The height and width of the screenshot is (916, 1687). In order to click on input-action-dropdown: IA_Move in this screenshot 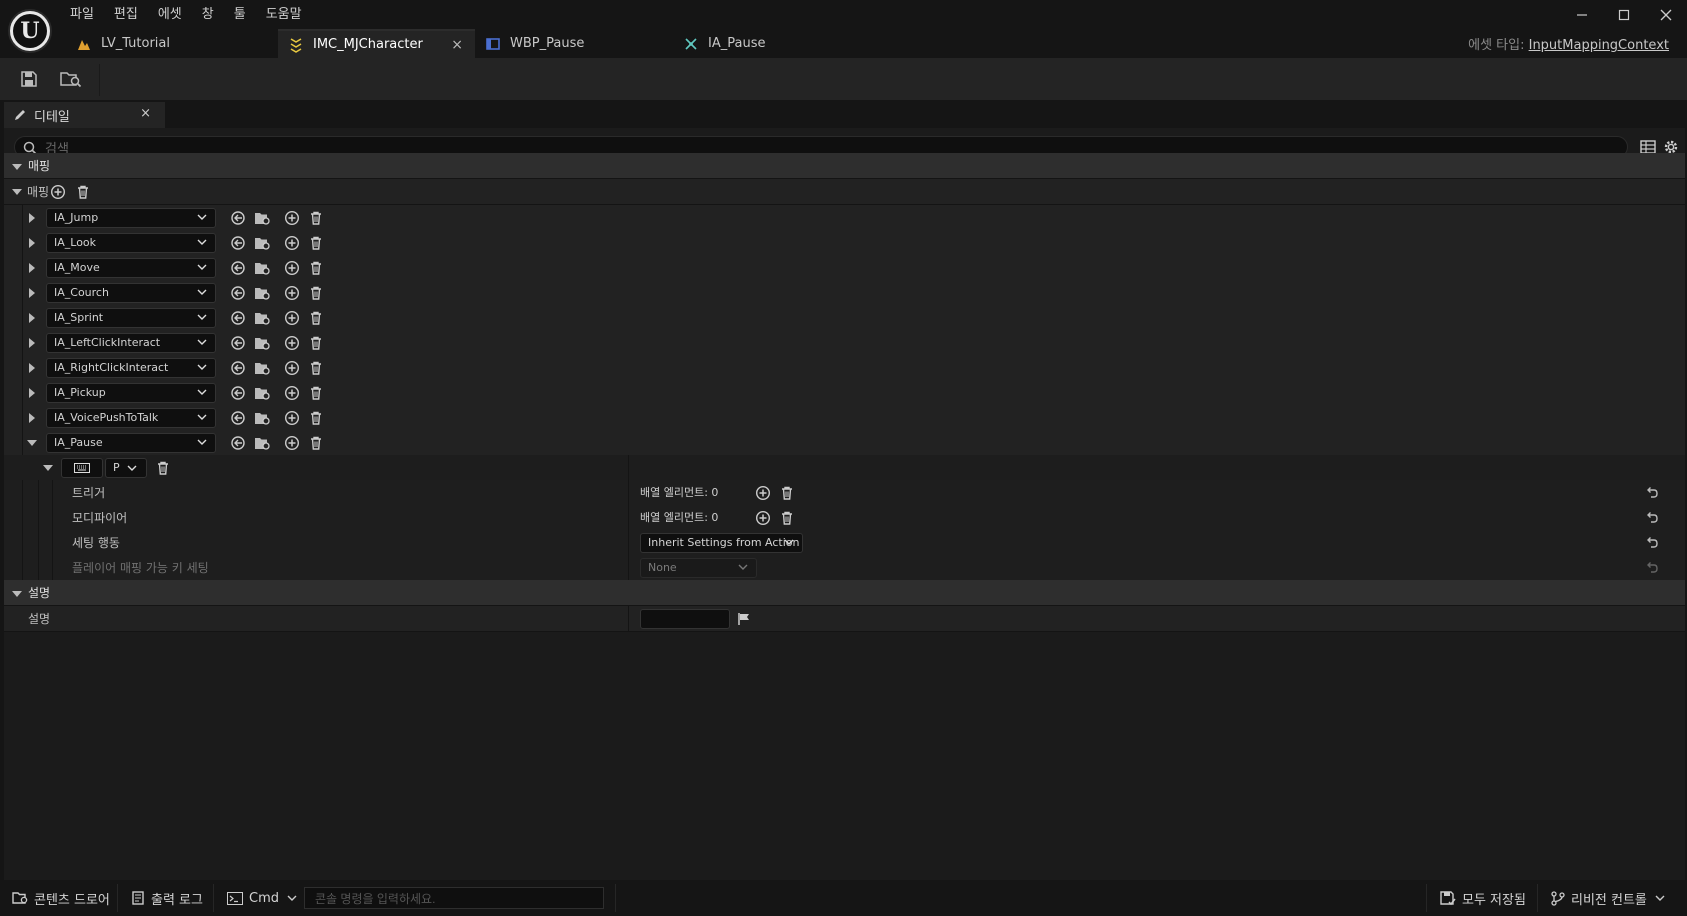, I will do `click(131, 268)`.